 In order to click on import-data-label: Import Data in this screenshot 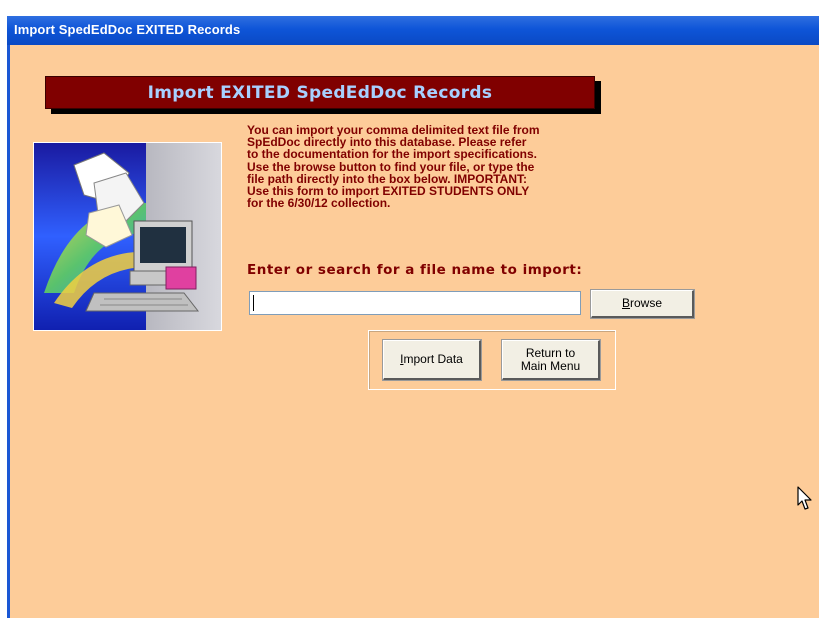, I will do `click(431, 359)`.